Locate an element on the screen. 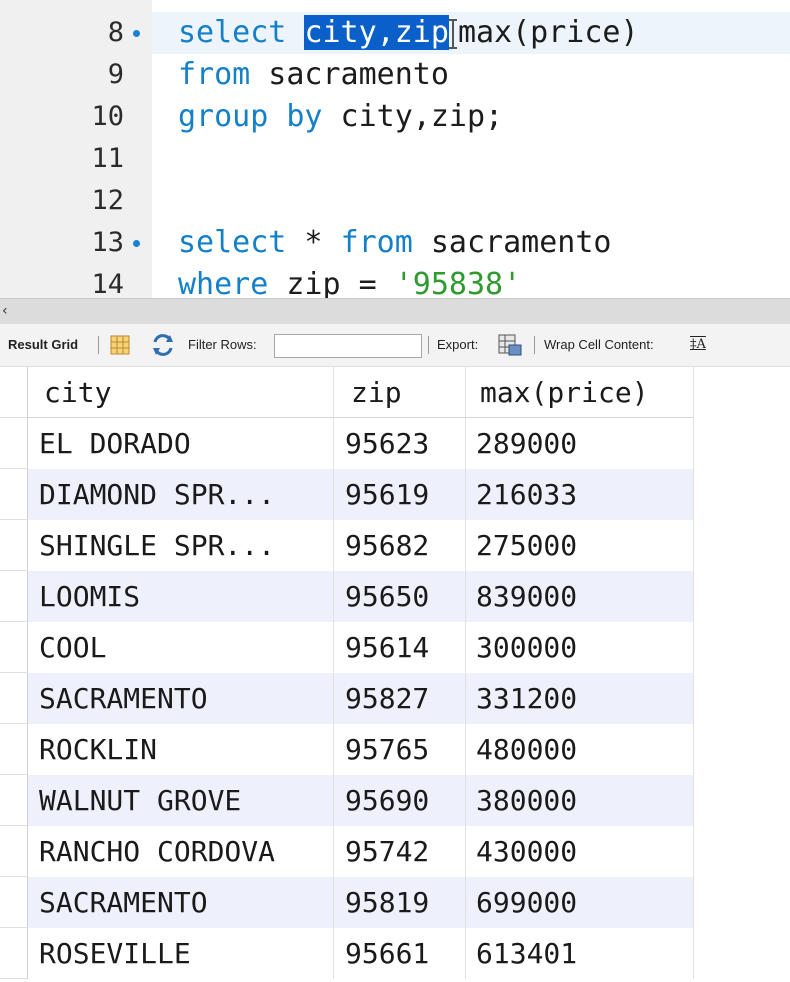  cell-max-price: 430000 is located at coordinates (580, 851).